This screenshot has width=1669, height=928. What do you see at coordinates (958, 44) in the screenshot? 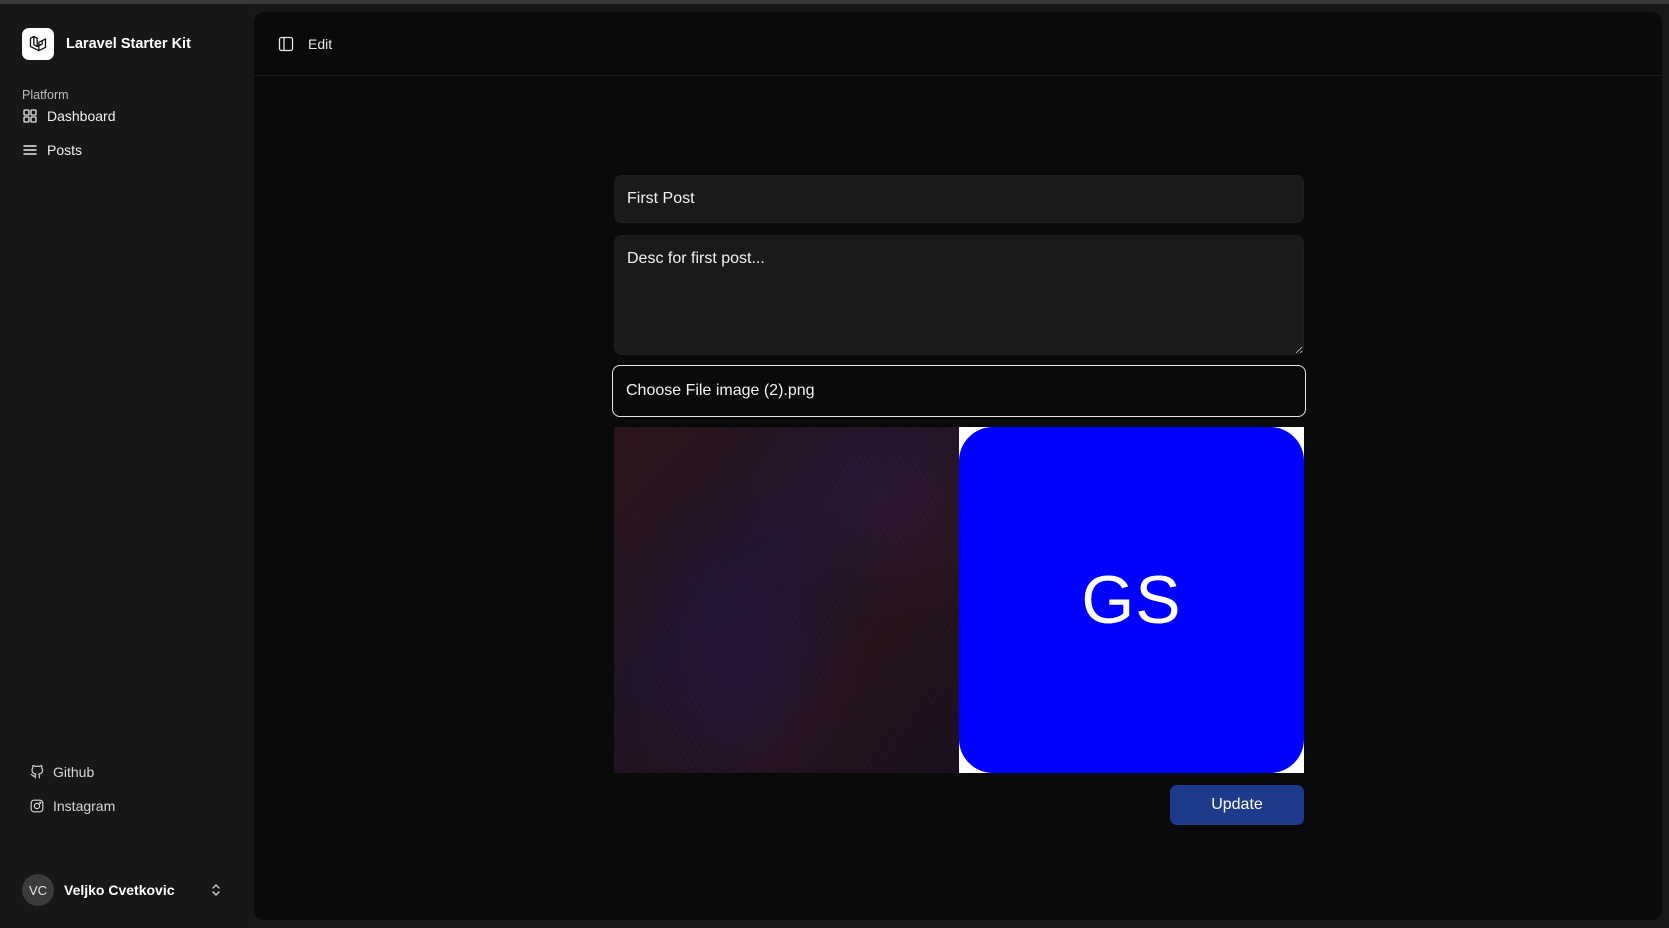
I see `page-header: Edit` at bounding box center [958, 44].